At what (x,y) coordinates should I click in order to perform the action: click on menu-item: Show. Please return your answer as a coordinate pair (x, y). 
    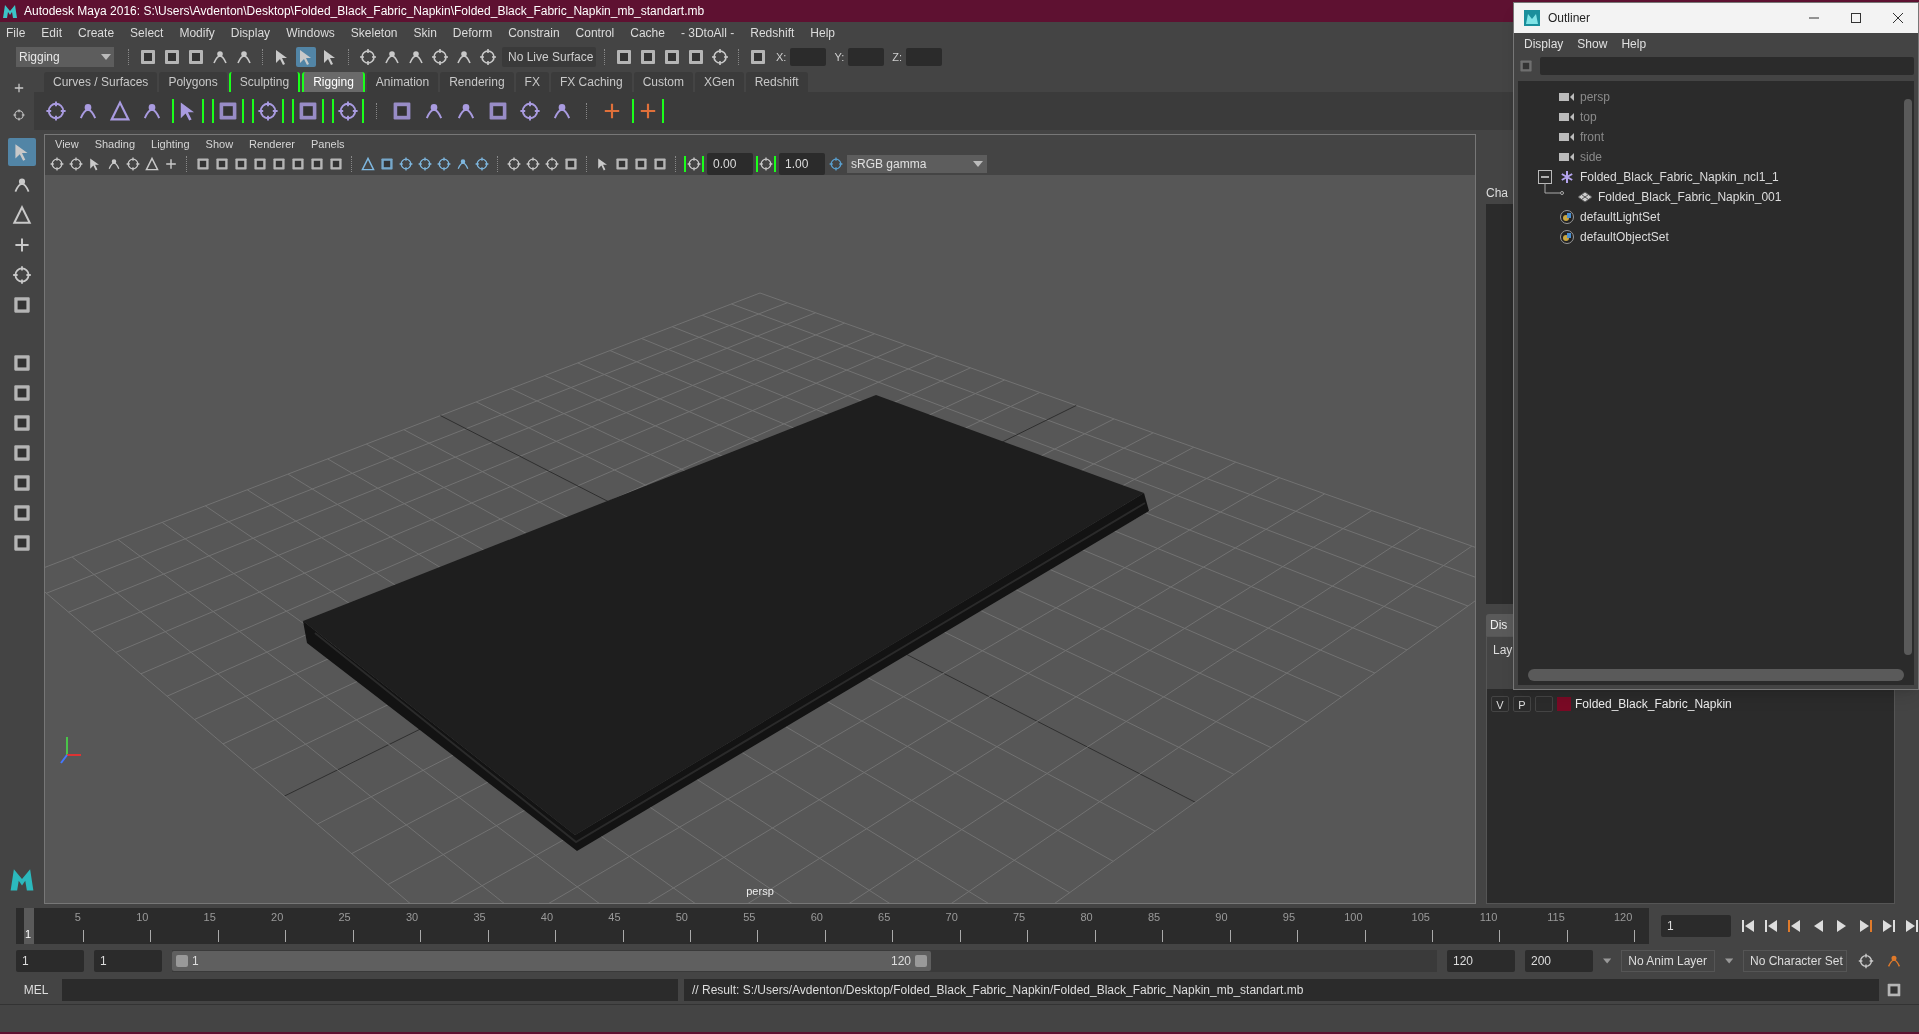
    Looking at the image, I should click on (1592, 44).